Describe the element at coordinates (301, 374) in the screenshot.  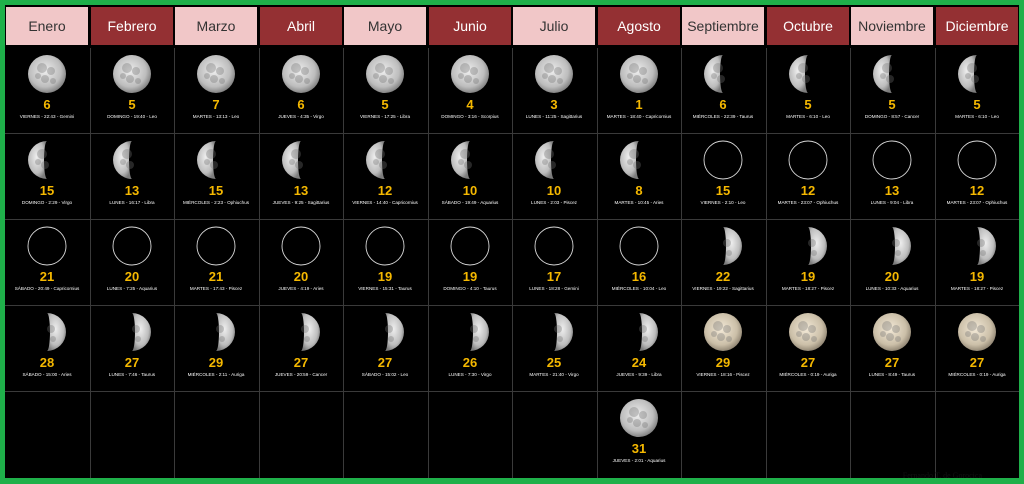
I see `phase-detail-text: JUEVES - 20:59 - Cancer` at that location.